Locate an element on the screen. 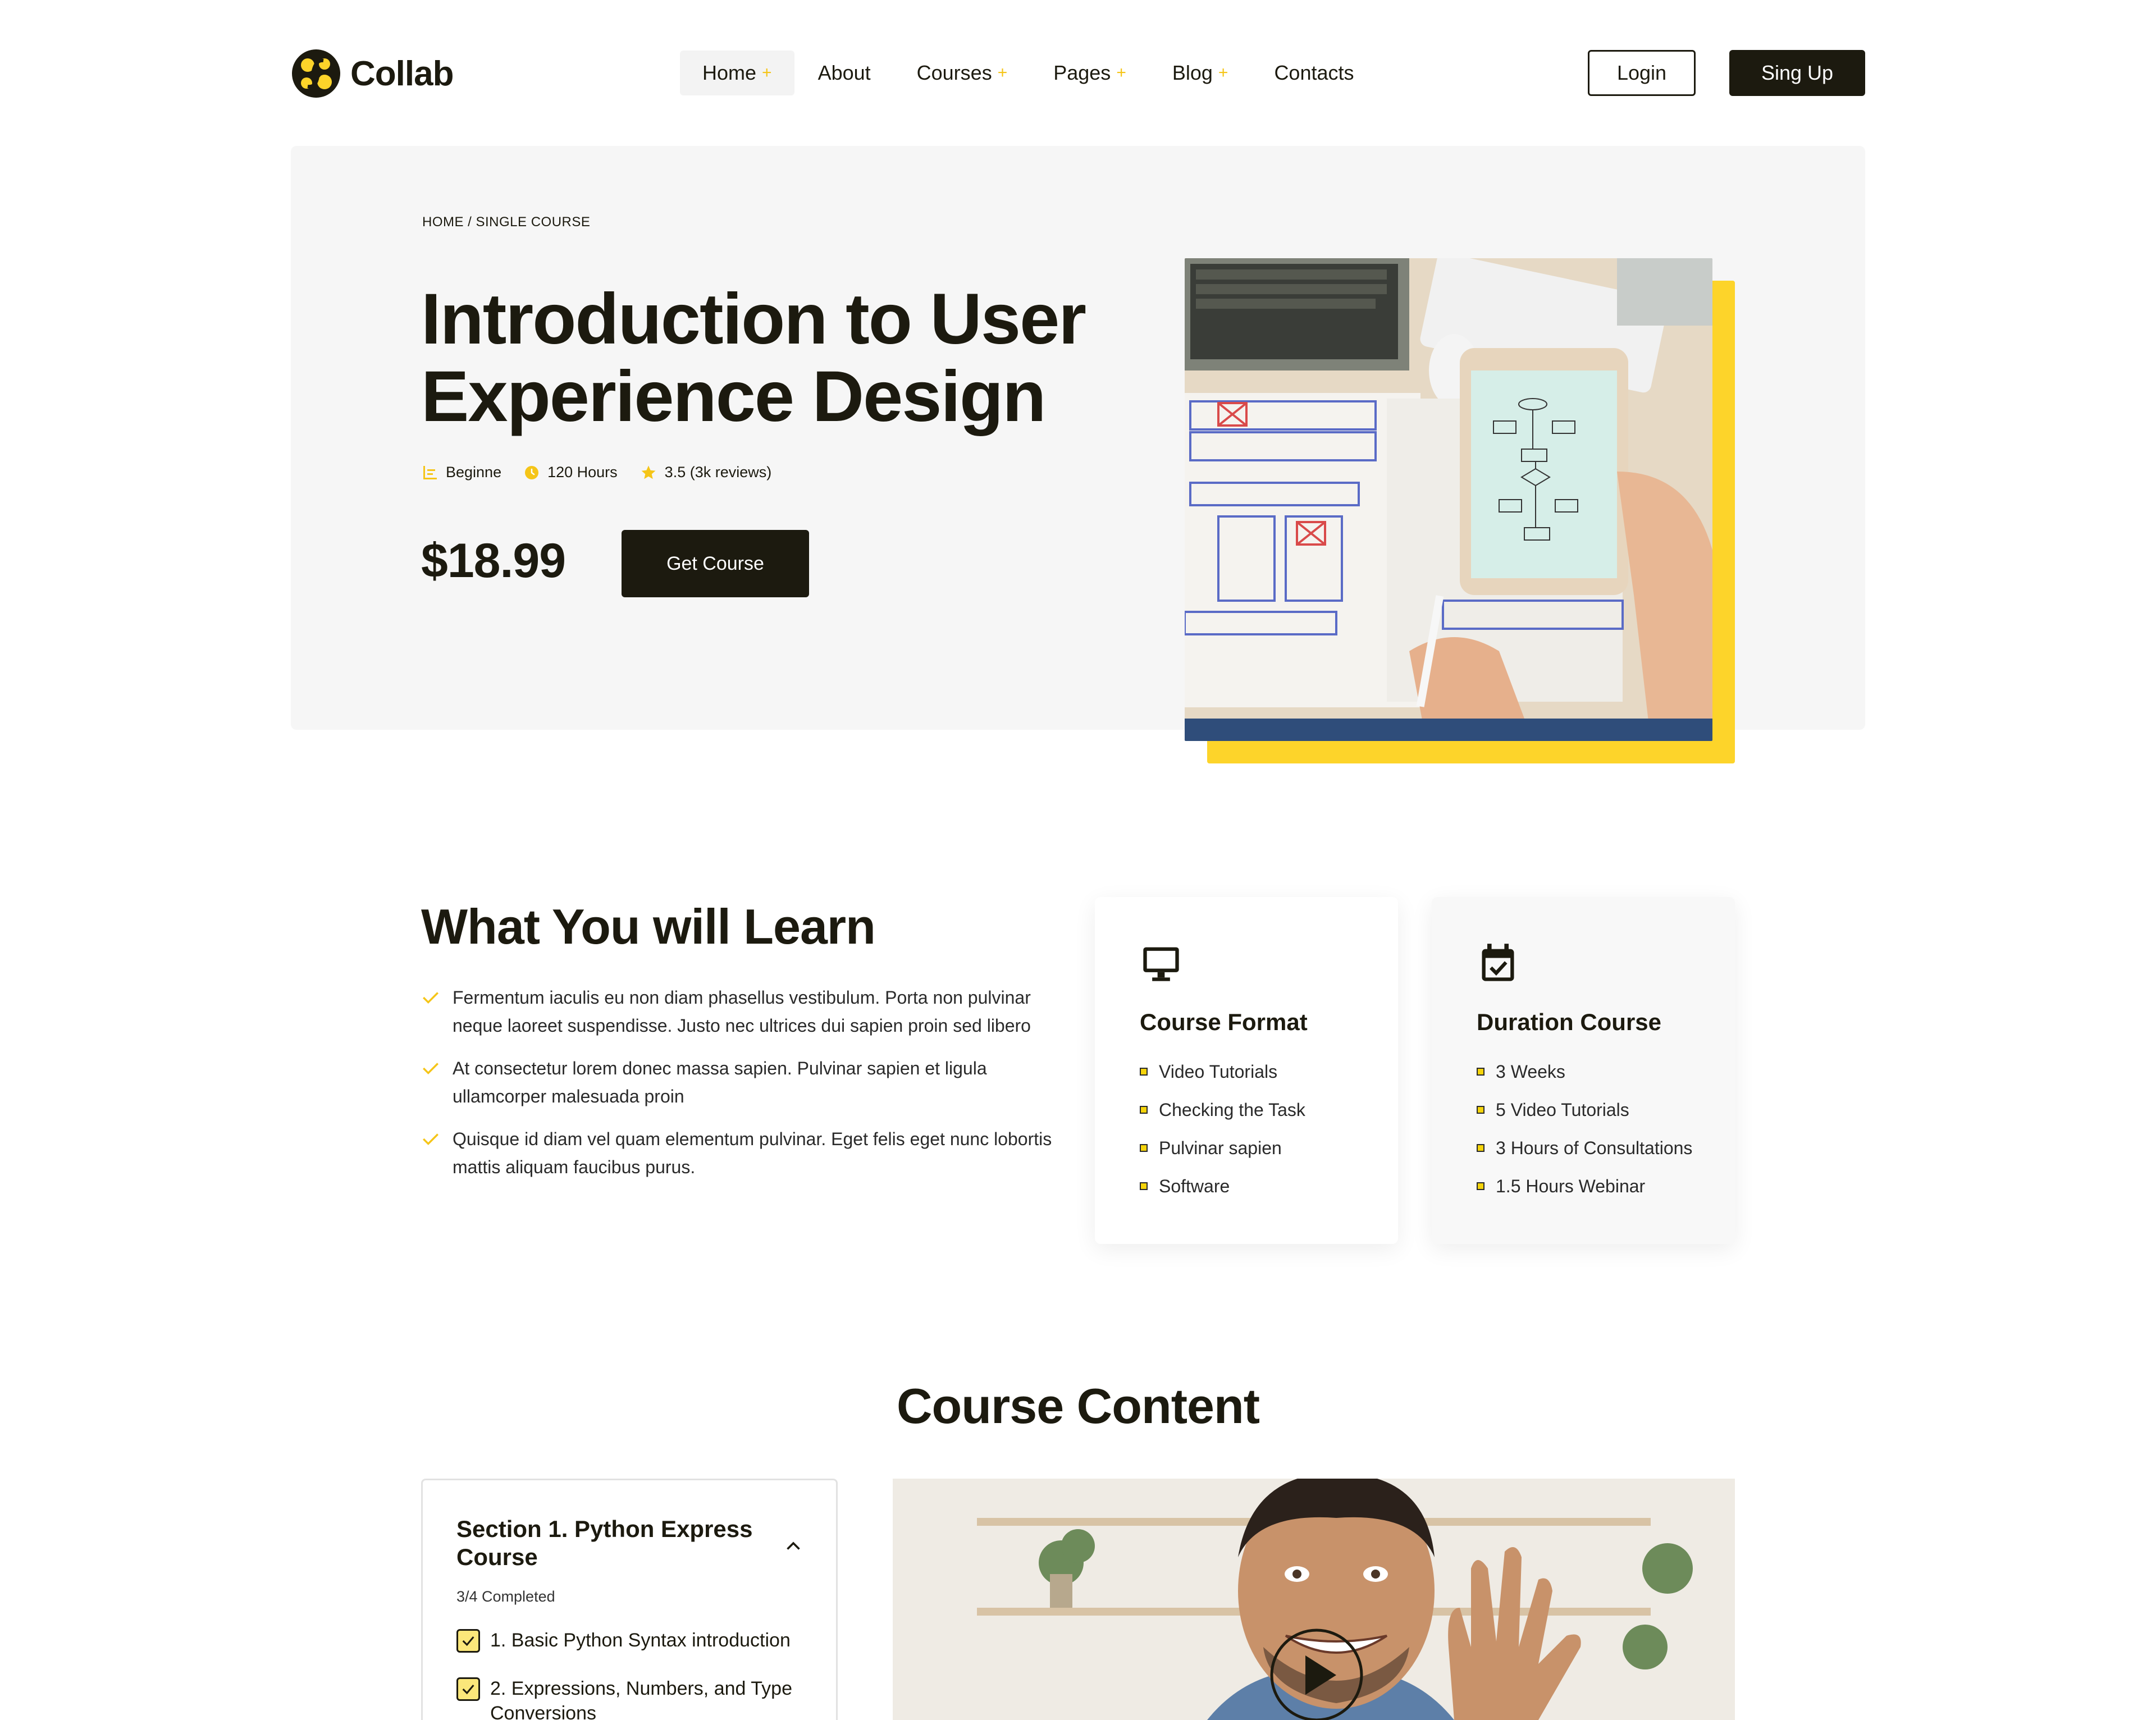 The image size is (2156, 1720). nav-contacts: Contacts is located at coordinates (1313, 73).